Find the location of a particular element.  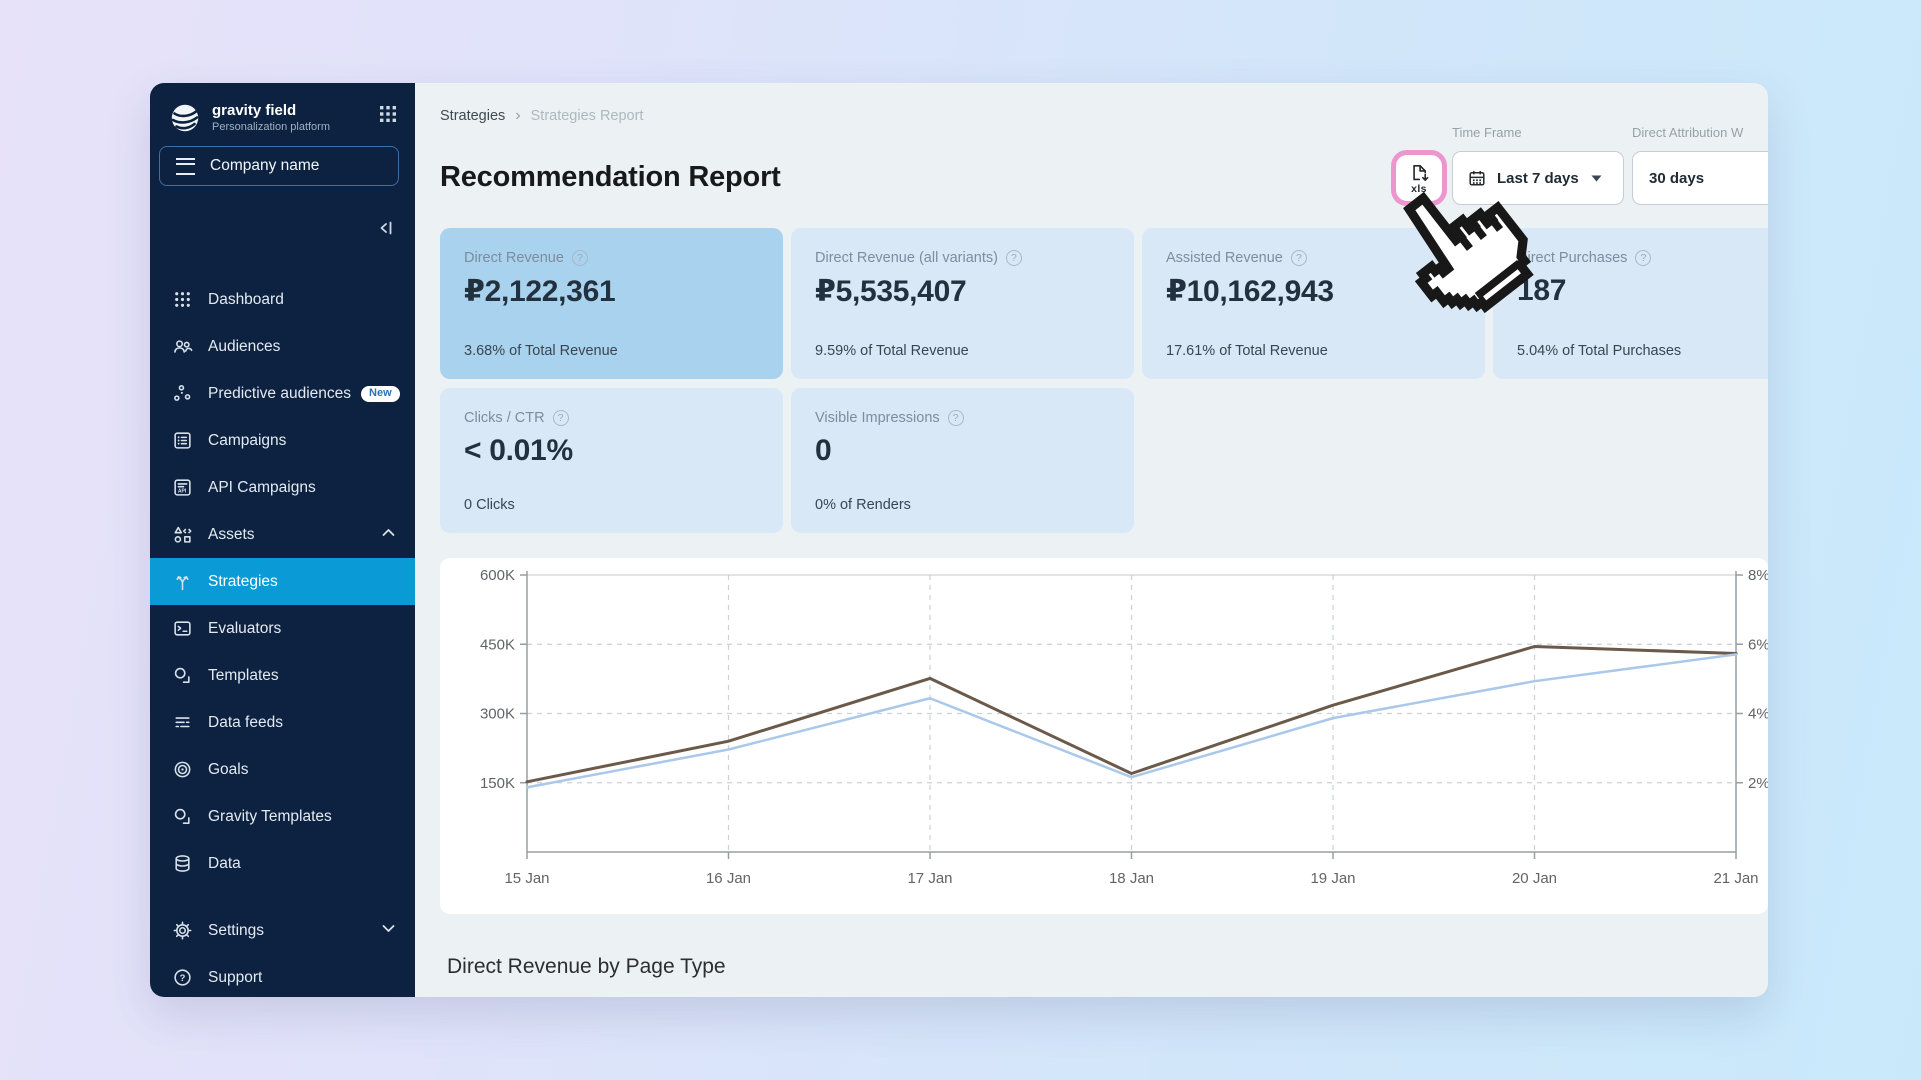

company-name-label: Company name is located at coordinates (265, 165).